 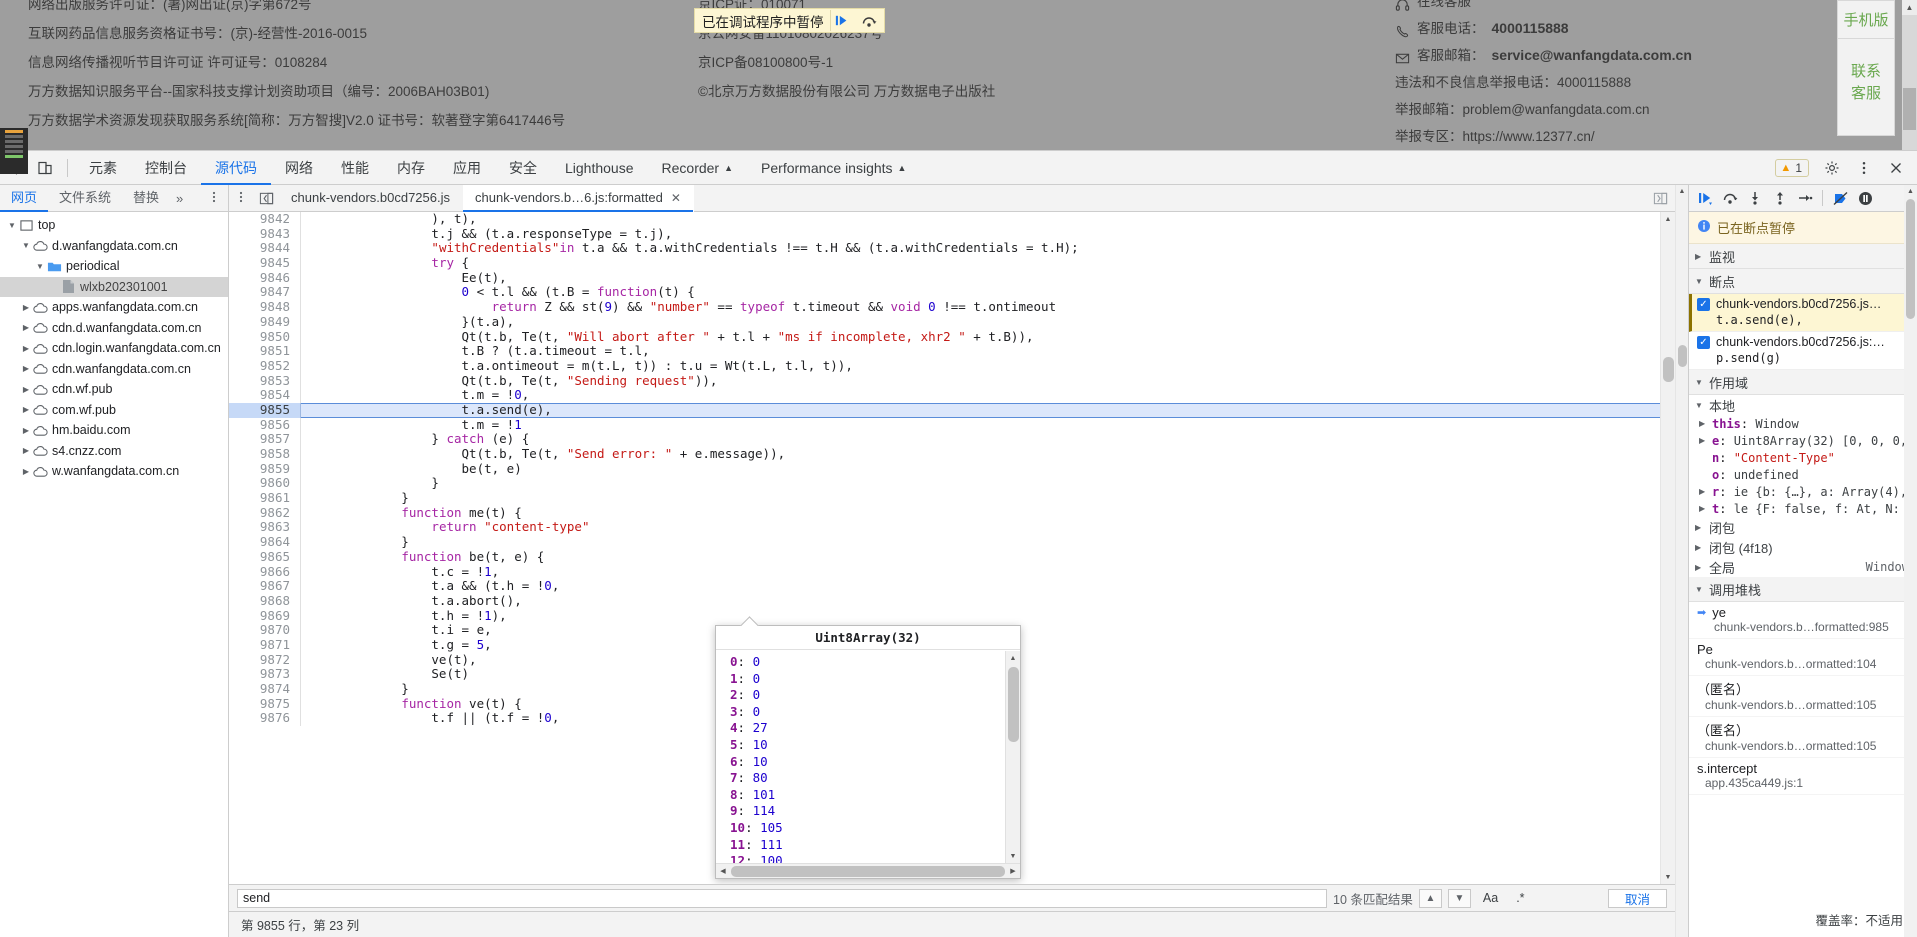 I want to click on tree-item-w.wanfangdata.com.cn: ▶ w.wanfangdata.com.cn, so click(x=114, y=471).